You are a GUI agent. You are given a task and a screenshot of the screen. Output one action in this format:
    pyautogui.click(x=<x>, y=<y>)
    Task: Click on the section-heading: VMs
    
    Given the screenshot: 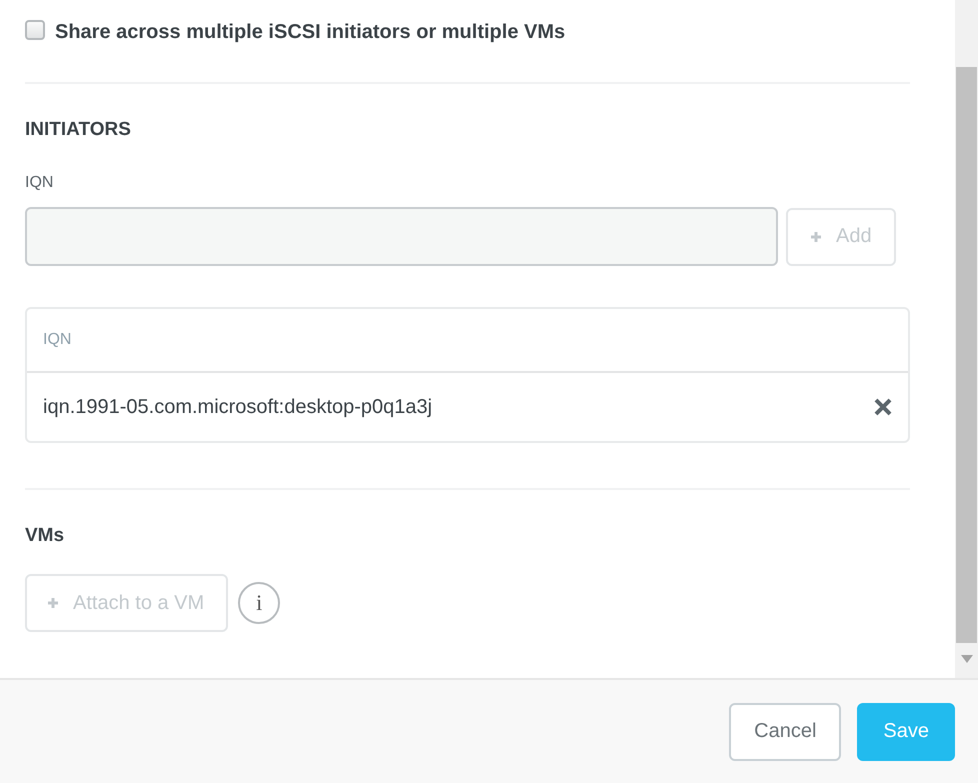 What is the action you would take?
    pyautogui.click(x=45, y=536)
    